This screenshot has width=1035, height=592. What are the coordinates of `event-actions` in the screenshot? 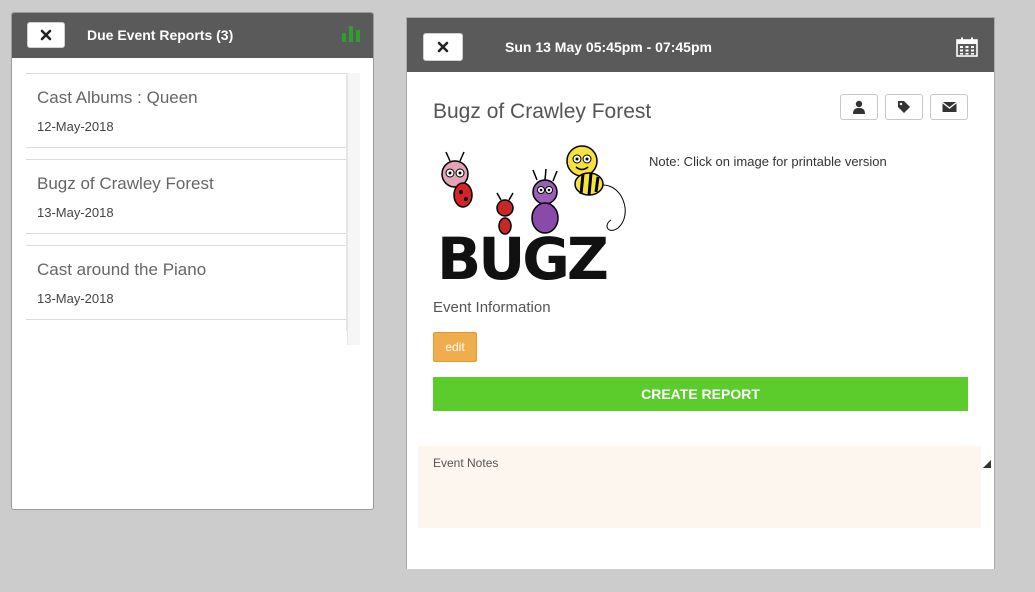 It's located at (904, 107).